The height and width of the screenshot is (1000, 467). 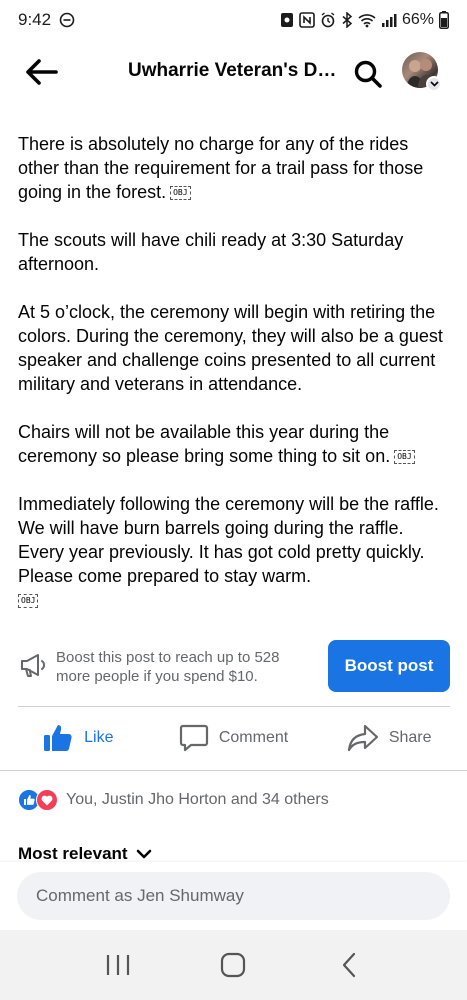 What do you see at coordinates (233, 20) in the screenshot?
I see `status-bar: 9:42 66%` at bounding box center [233, 20].